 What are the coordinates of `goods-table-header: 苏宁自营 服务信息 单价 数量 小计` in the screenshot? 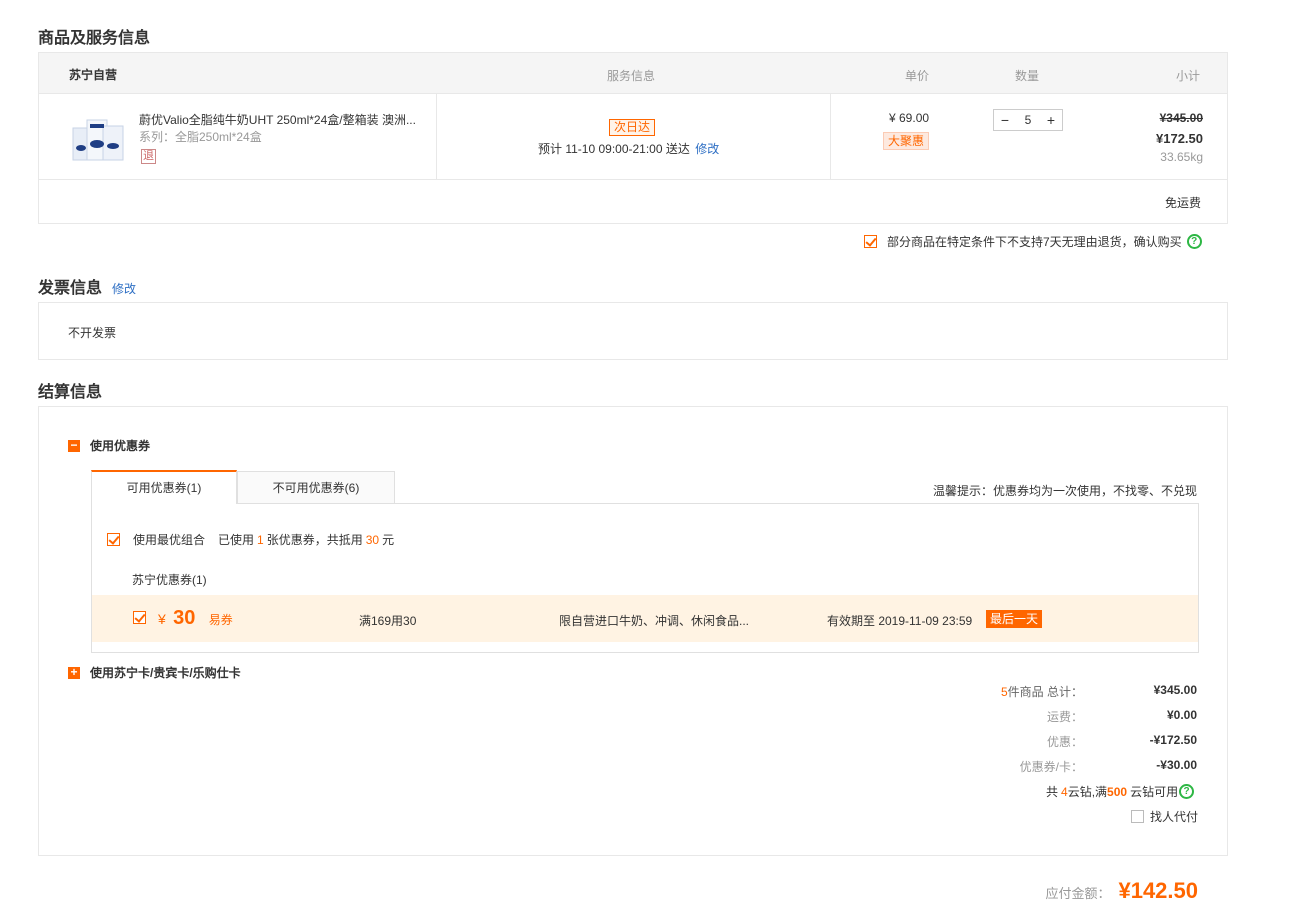 It's located at (633, 73).